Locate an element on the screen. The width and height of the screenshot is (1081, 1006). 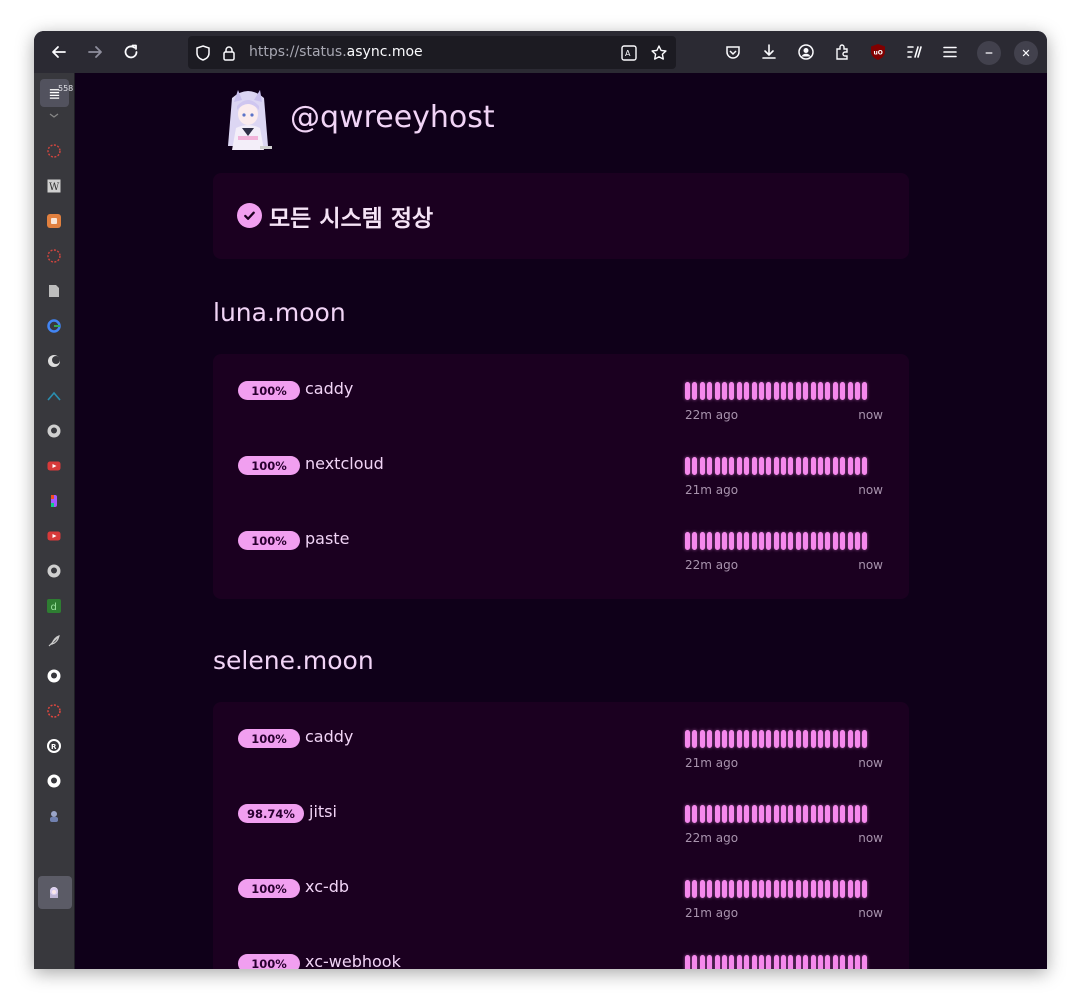
partial-tab-icon is located at coordinates (54, 116).